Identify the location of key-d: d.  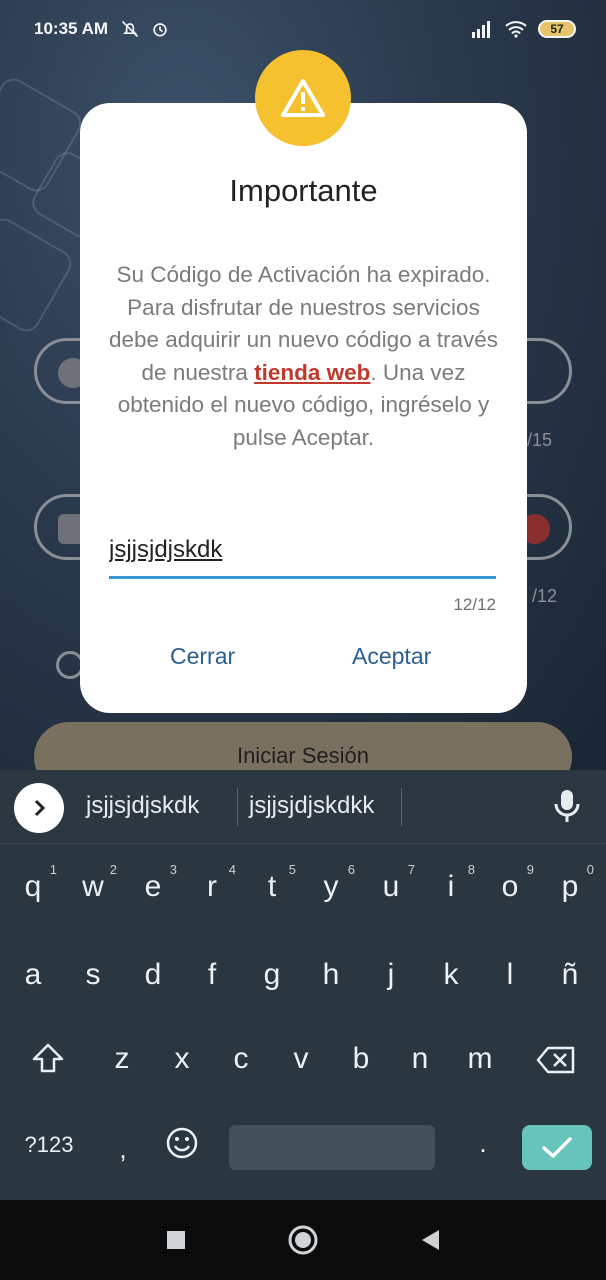
(153, 975).